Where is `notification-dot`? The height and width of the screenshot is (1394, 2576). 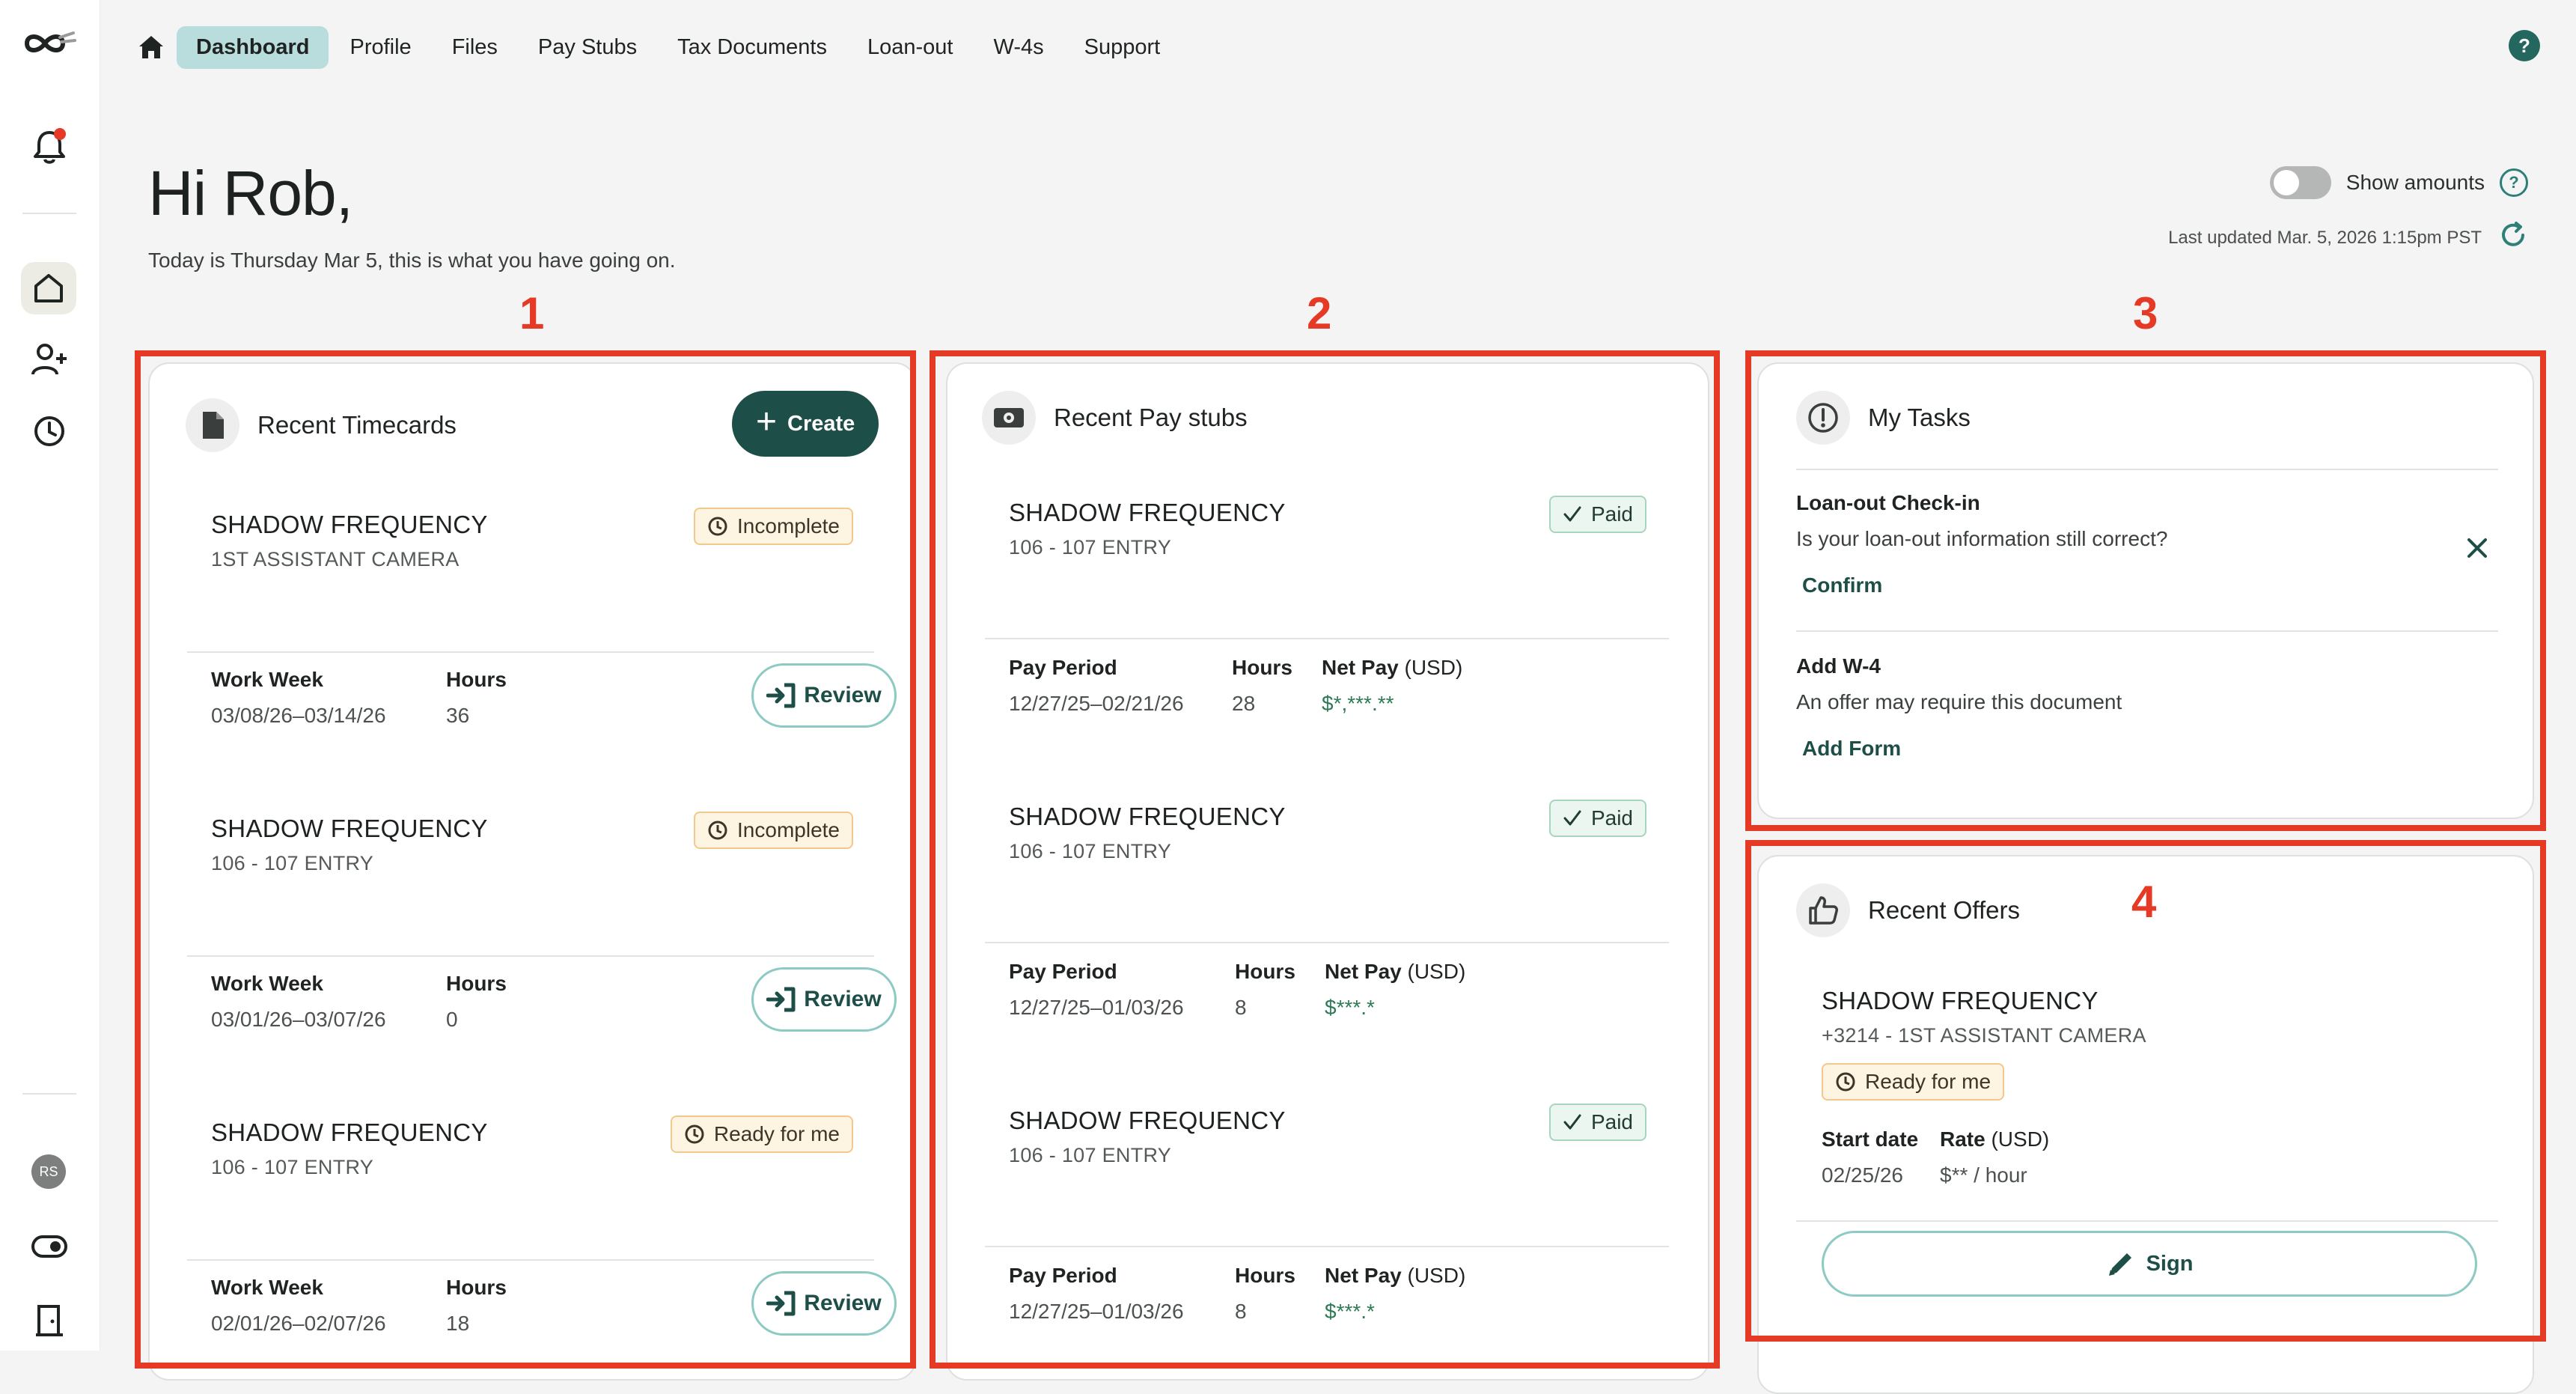
notification-dot is located at coordinates (60, 134).